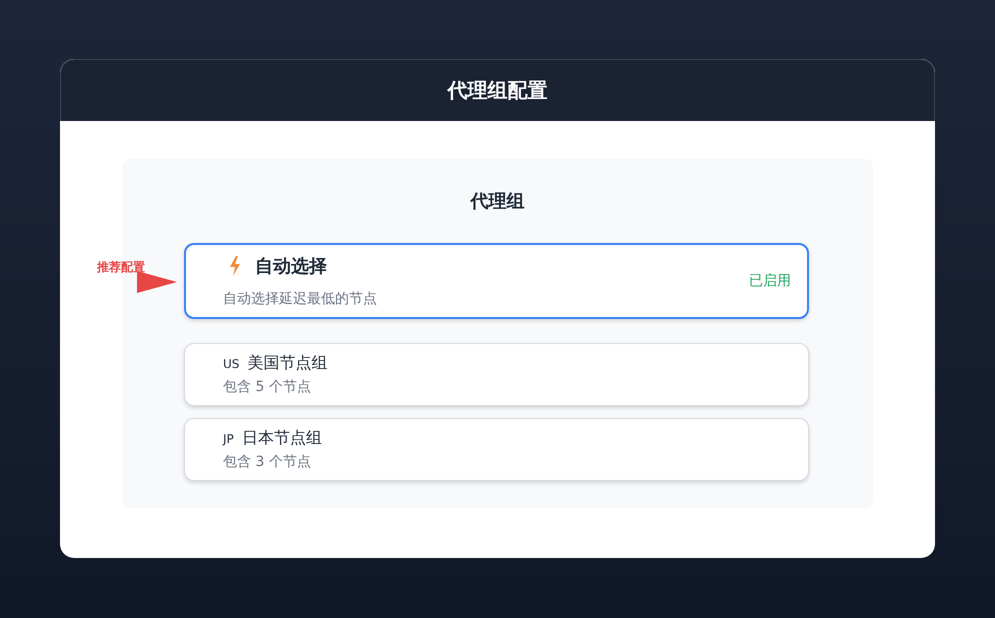 The image size is (995, 618). I want to click on proxy-group-item: JP 日本节点组 包含 3 个节点, so click(496, 449).